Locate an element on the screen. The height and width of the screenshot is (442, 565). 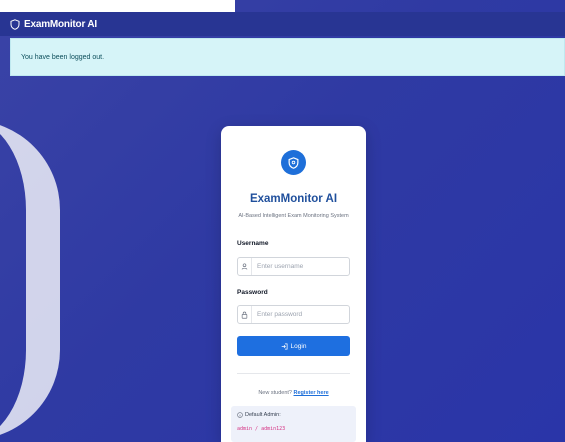
register-line: New student? Register here is located at coordinates (293, 393).